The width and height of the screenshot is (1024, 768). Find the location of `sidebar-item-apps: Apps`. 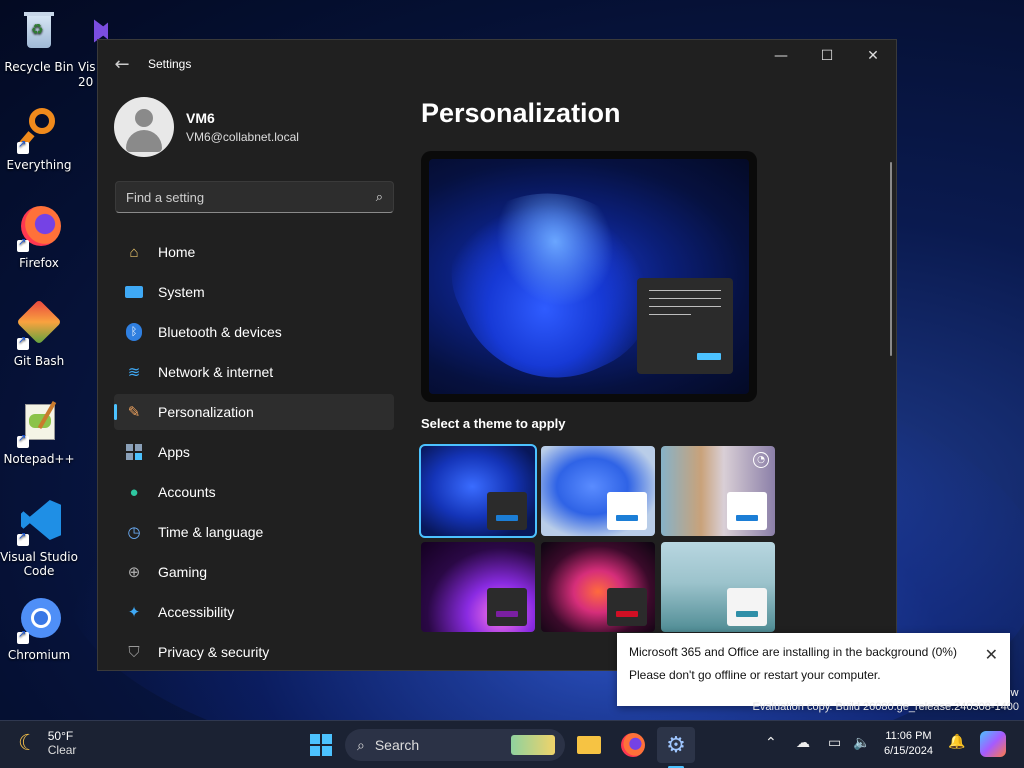

sidebar-item-apps: Apps is located at coordinates (254, 452).